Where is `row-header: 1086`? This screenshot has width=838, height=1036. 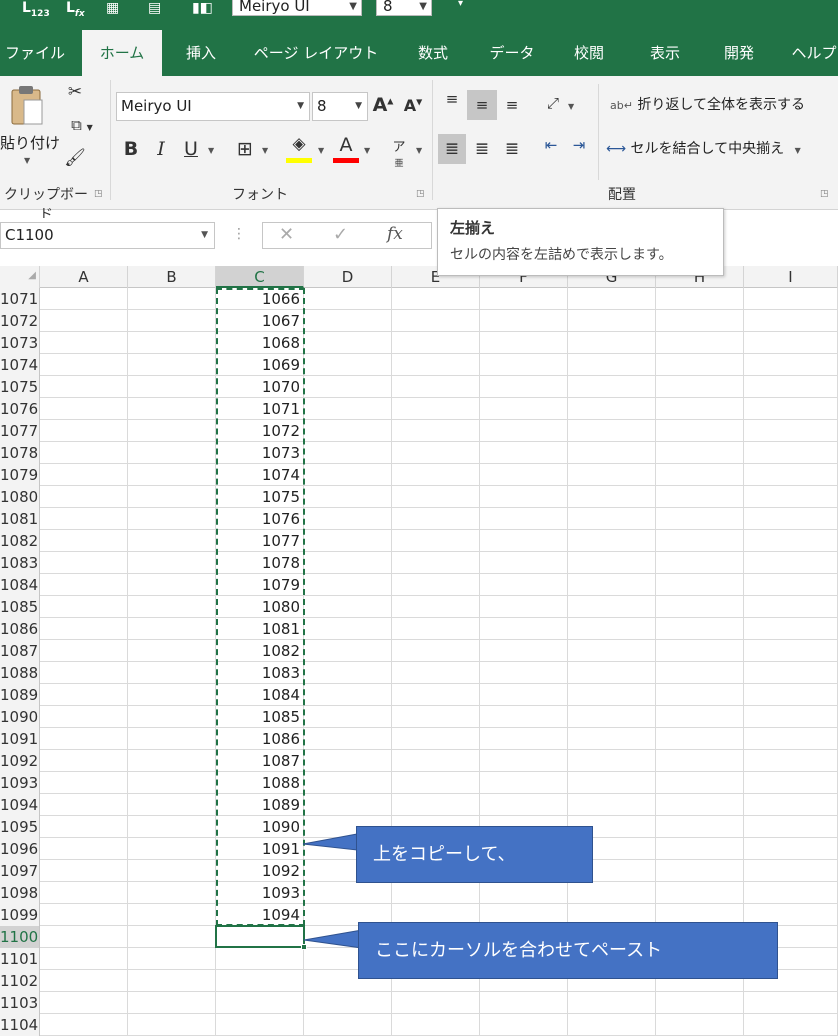
row-header: 1086 is located at coordinates (20, 629).